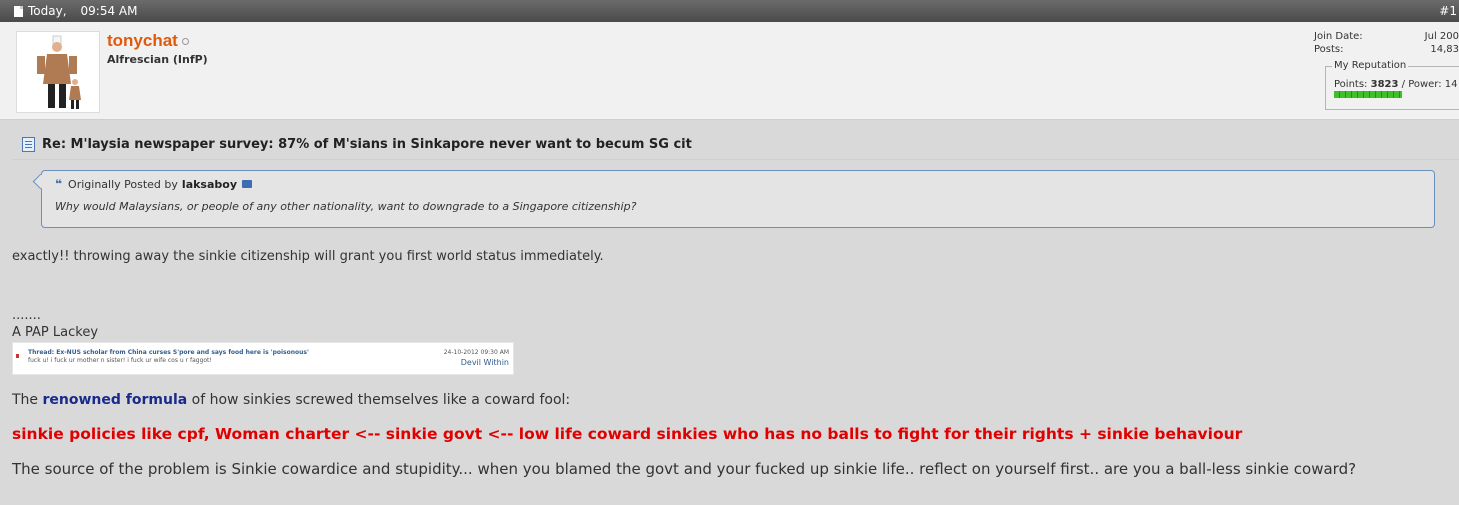 The image size is (1459, 505). I want to click on reputation-box: My Reputation Points: 3823 / Power: 14, so click(1392, 85).